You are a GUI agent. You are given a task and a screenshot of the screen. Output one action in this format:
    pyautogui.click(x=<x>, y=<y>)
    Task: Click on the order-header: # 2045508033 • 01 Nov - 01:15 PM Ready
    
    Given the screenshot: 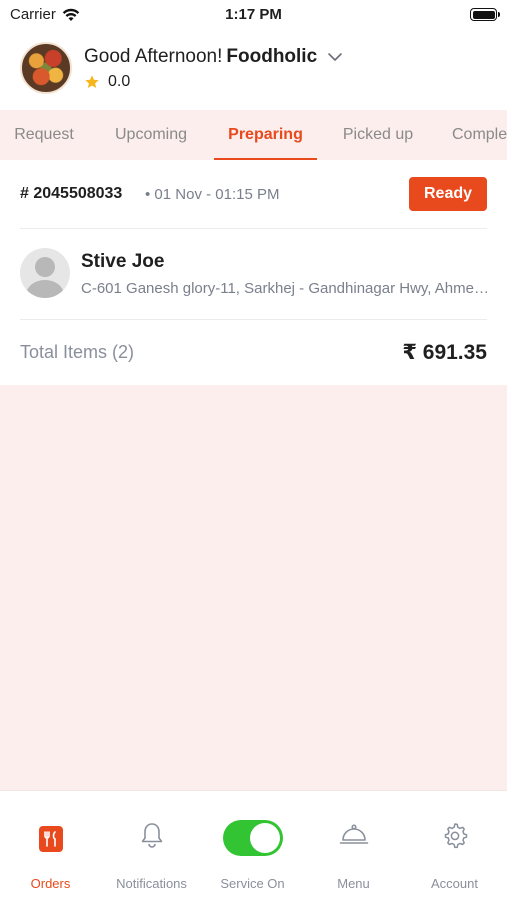 What is the action you would take?
    pyautogui.click(x=253, y=194)
    